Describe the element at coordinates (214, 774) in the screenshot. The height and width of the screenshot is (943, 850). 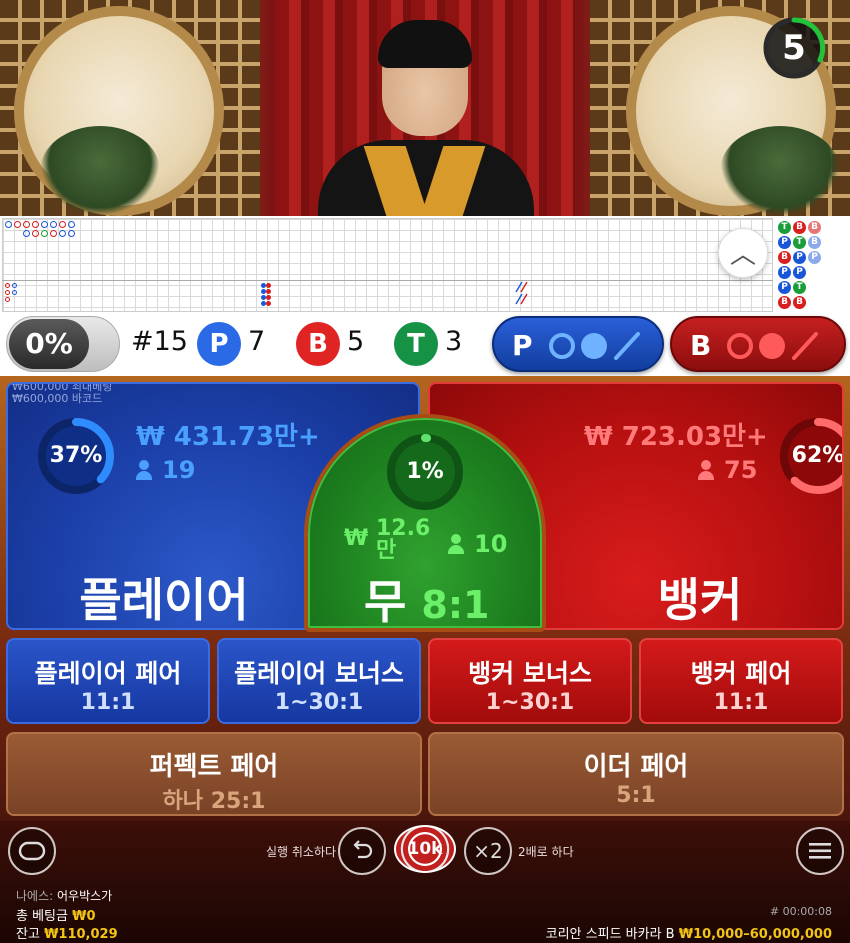
I see `perfect-pair-button: 퍼펙트 페어 하나 25:1` at that location.